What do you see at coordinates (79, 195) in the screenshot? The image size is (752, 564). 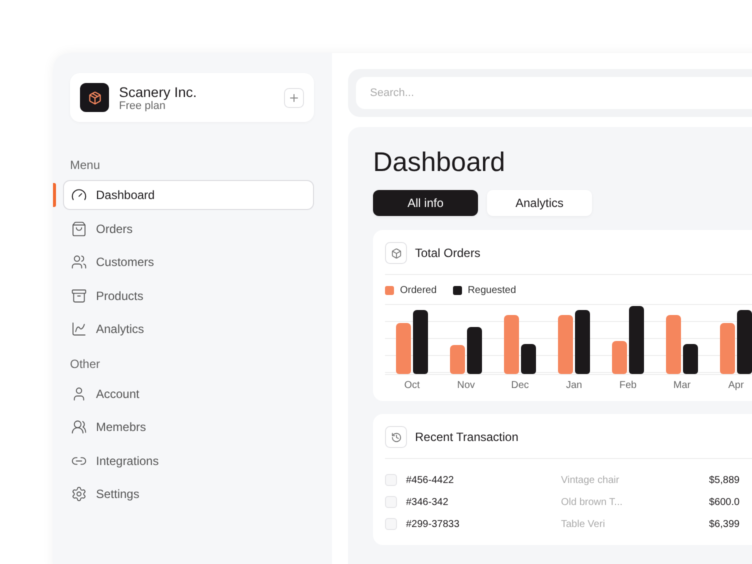 I see `gauge-icon` at bounding box center [79, 195].